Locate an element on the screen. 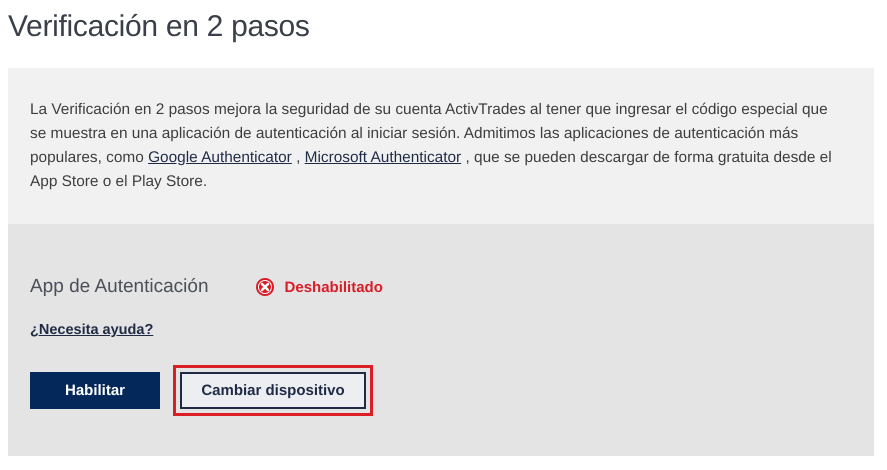 This screenshot has height=470, width=887. page-title: Verificación en 2 pasos is located at coordinates (159, 27).